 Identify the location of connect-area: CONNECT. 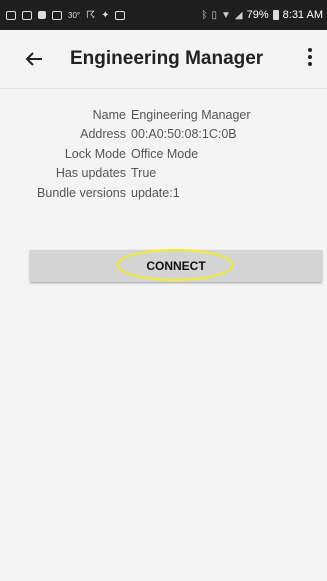
(176, 265).